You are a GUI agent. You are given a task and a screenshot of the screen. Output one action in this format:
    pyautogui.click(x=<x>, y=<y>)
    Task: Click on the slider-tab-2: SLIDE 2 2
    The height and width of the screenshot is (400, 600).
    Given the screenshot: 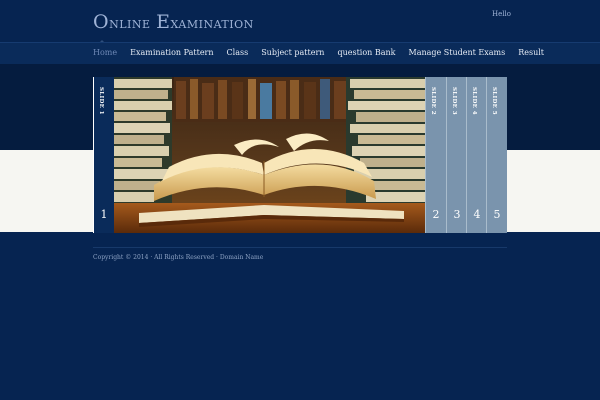 What is the action you would take?
    pyautogui.click(x=435, y=155)
    